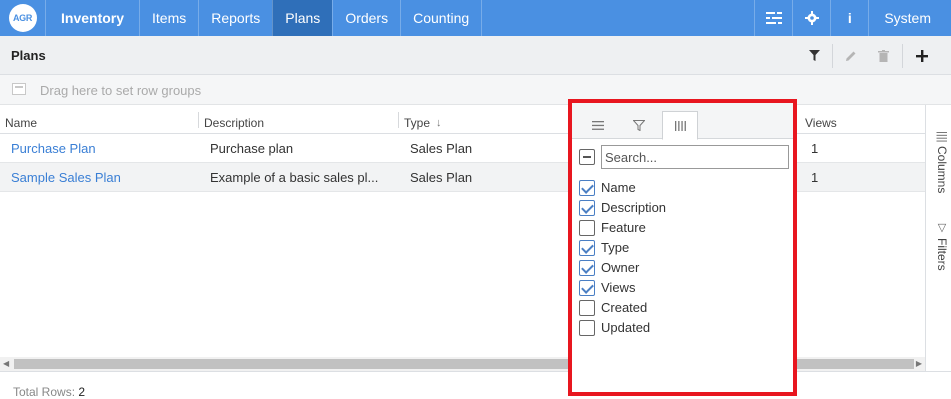  I want to click on tab-columns, so click(680, 125).